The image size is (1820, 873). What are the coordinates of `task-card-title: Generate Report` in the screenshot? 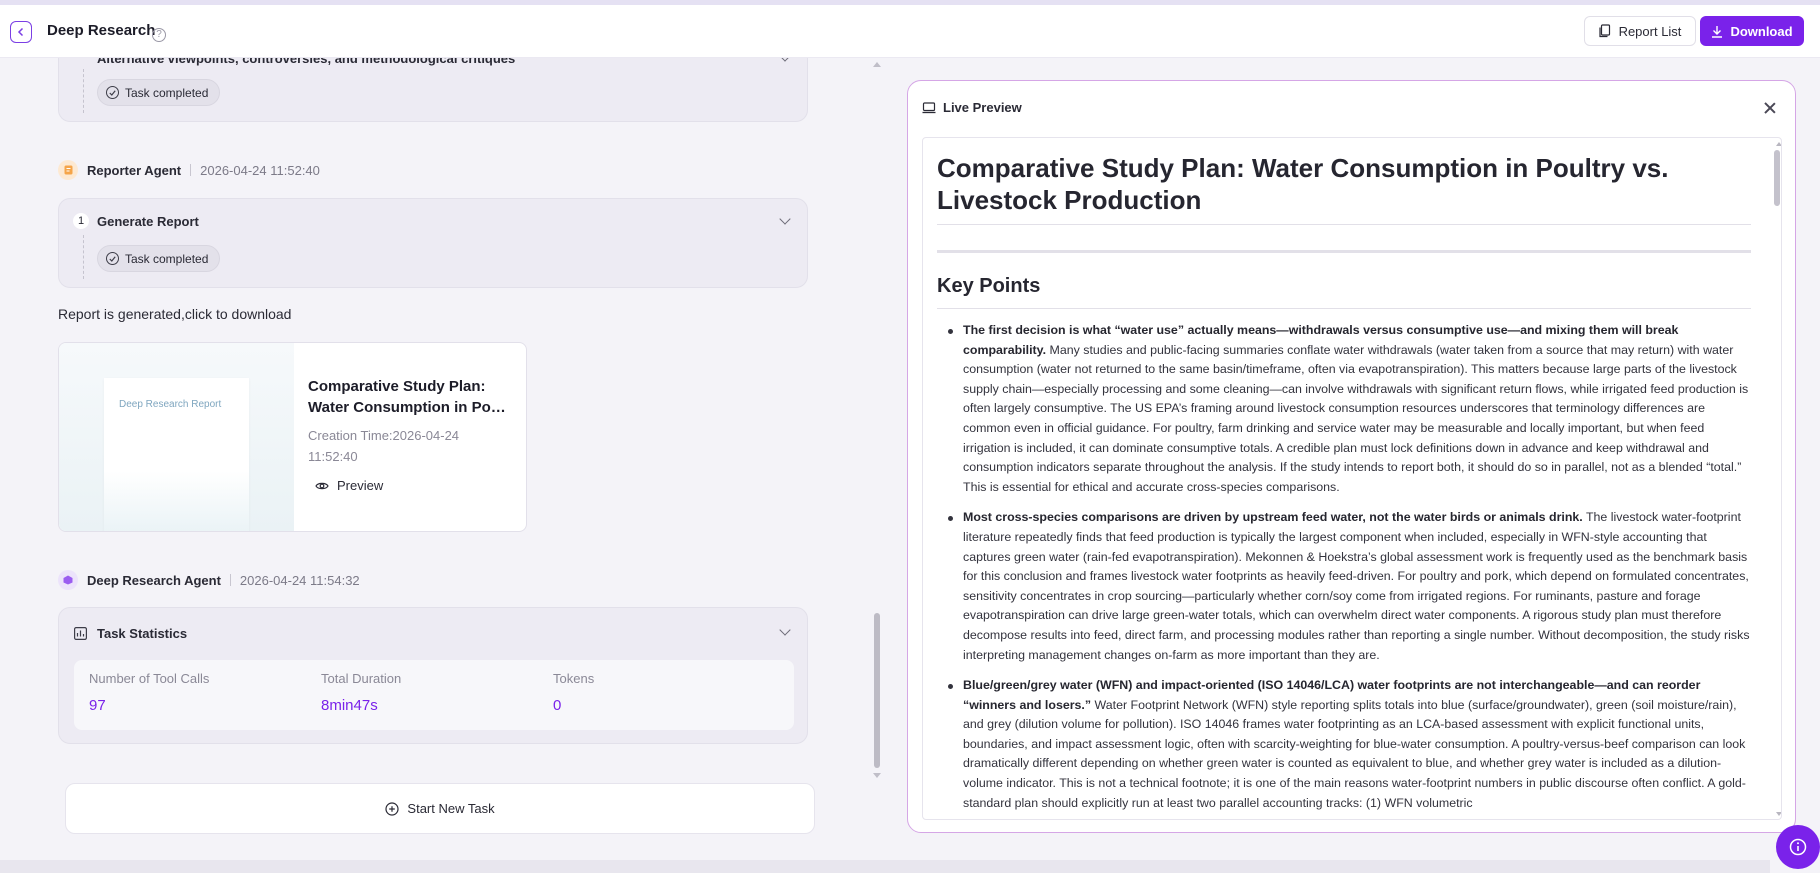 It's located at (148, 221).